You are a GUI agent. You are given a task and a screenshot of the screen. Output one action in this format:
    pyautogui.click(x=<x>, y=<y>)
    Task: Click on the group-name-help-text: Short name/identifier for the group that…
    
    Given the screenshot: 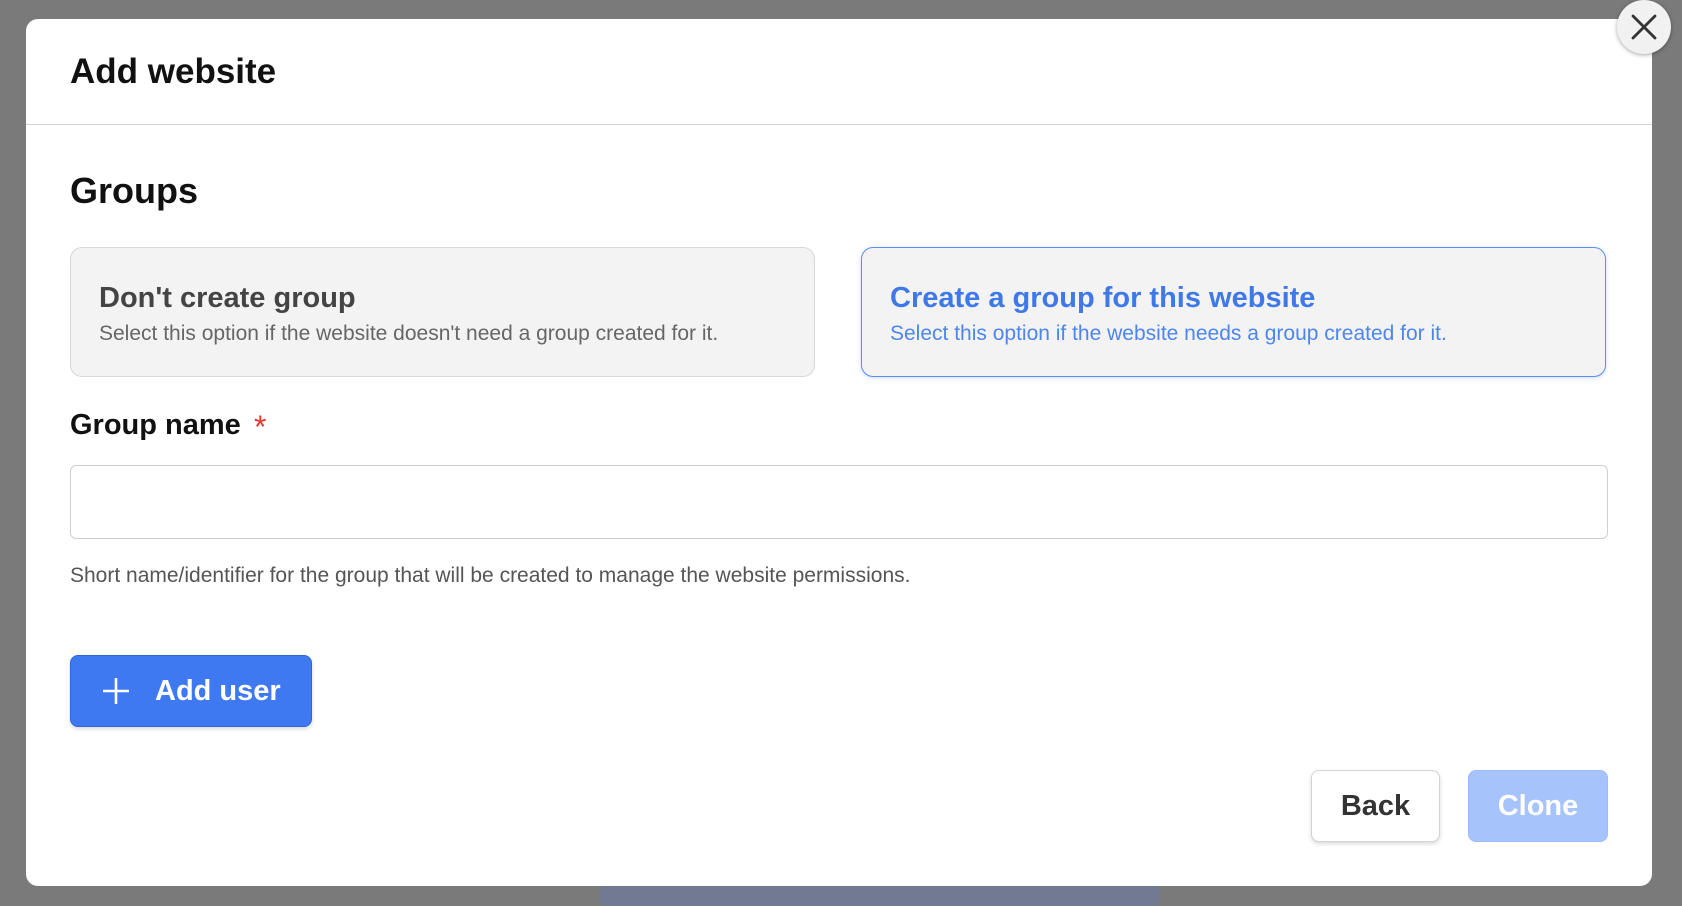 What is the action you would take?
    pyautogui.click(x=490, y=575)
    